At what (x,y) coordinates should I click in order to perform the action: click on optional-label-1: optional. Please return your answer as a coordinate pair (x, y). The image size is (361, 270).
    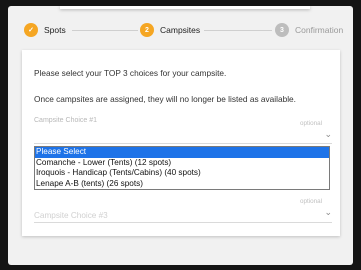
    Looking at the image, I should click on (310, 123).